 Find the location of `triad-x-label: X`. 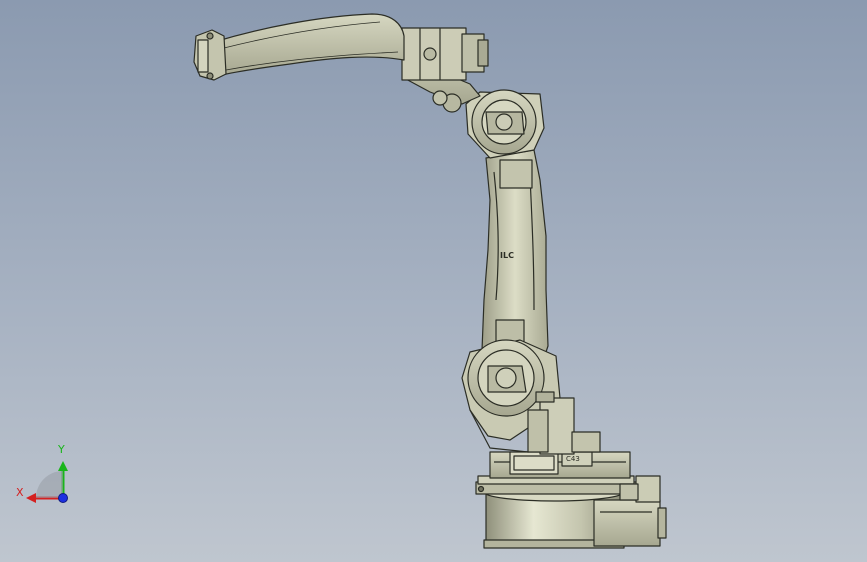

triad-x-label: X is located at coordinates (20, 492).